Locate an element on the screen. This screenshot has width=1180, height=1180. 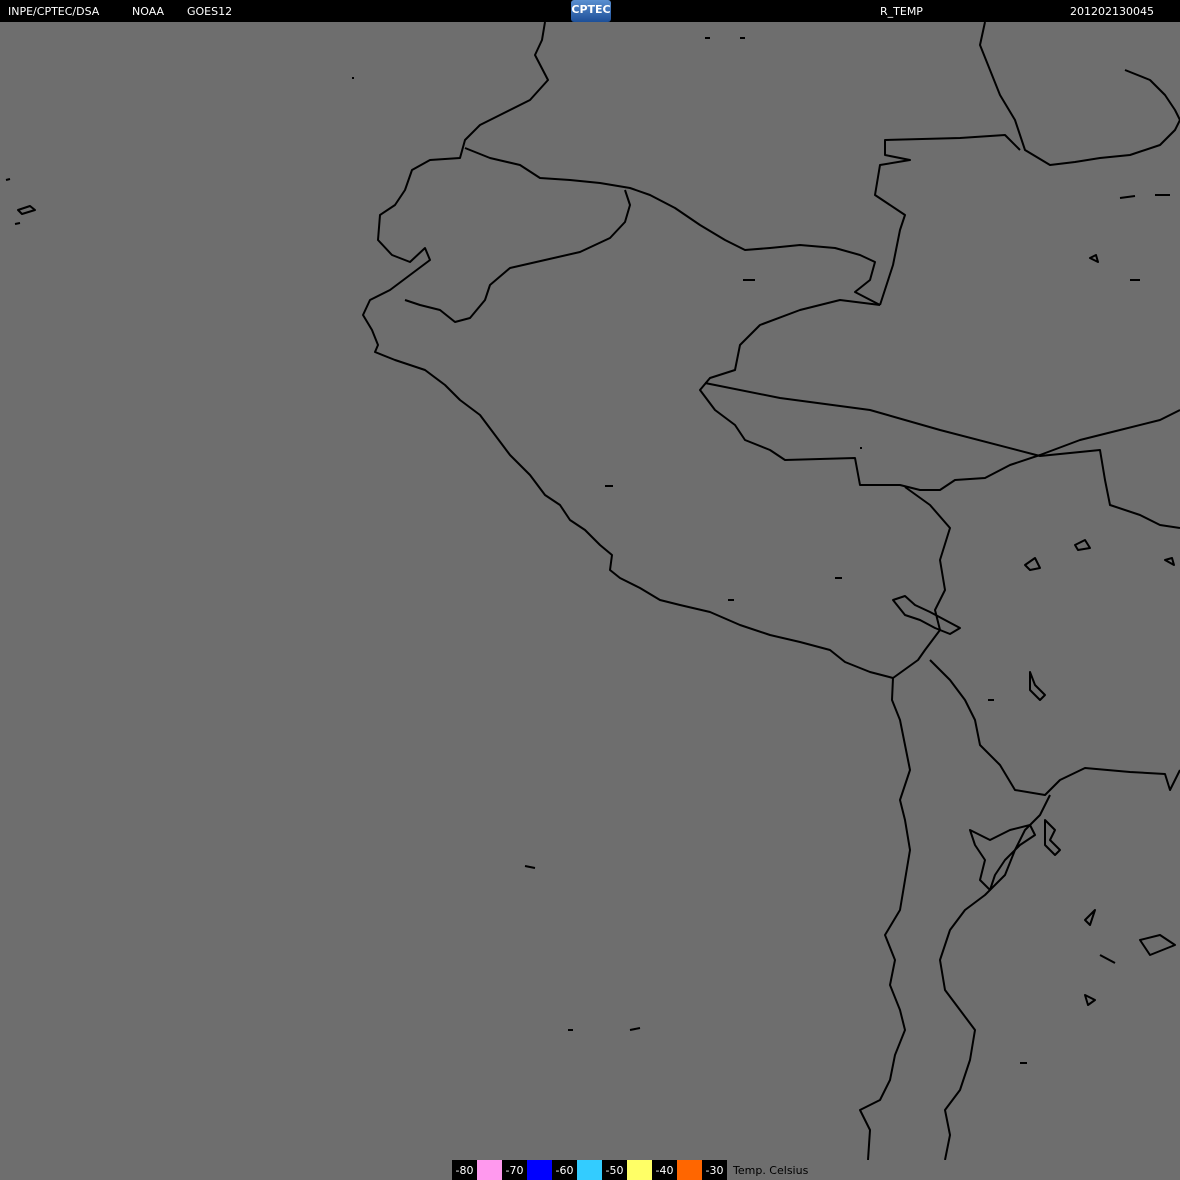
coast-caribbean is located at coordinates (1152, 95).